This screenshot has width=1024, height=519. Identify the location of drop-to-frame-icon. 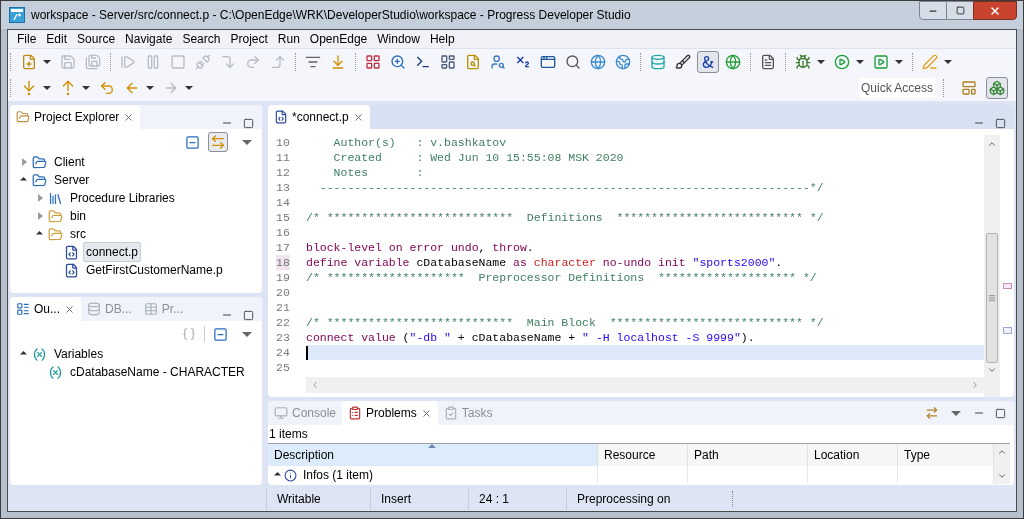
(338, 62).